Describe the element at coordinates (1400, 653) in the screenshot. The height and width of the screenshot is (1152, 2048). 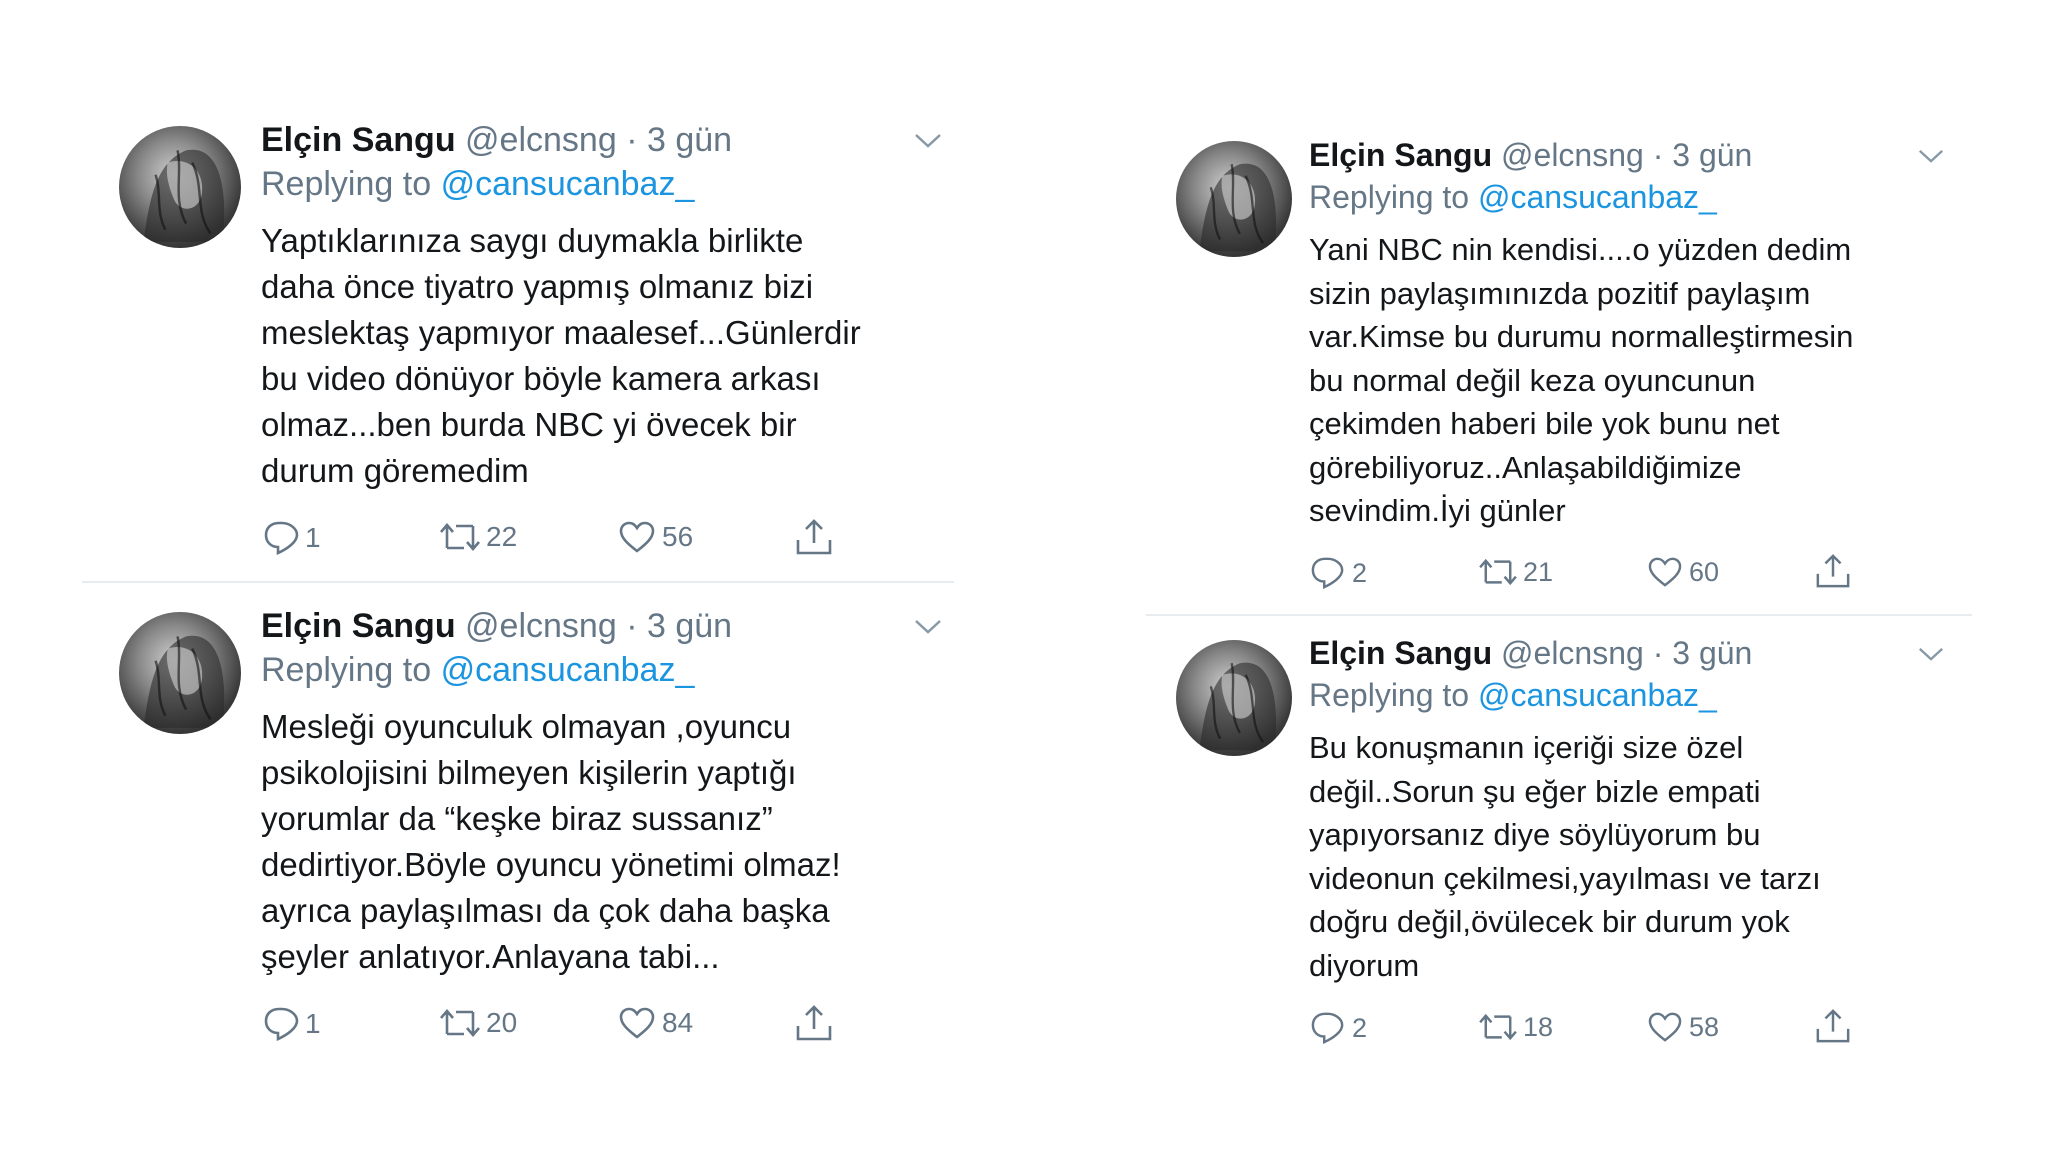
I see `author-name: Elçin Sangu` at that location.